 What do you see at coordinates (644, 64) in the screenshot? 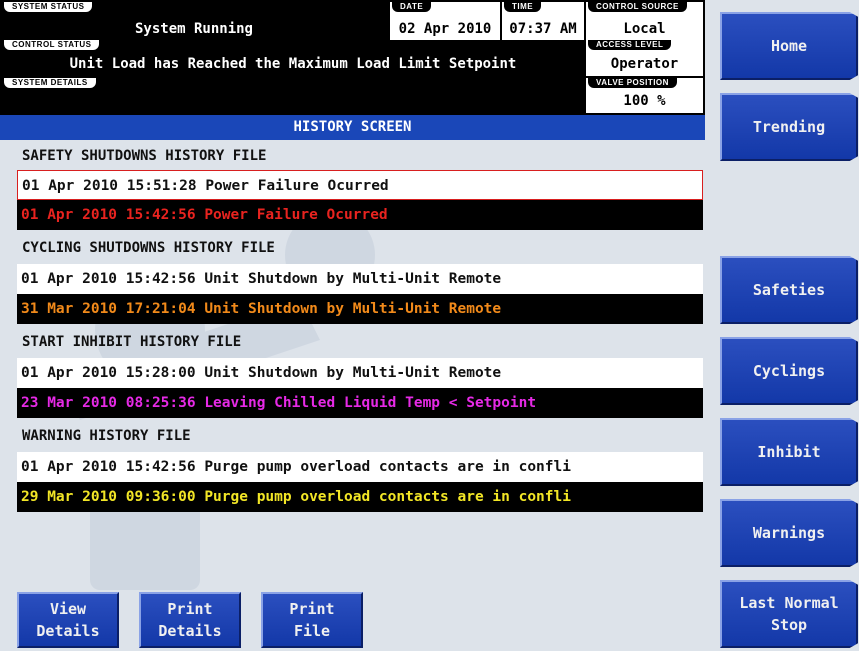
I see `access-level-value: Operator` at bounding box center [644, 64].